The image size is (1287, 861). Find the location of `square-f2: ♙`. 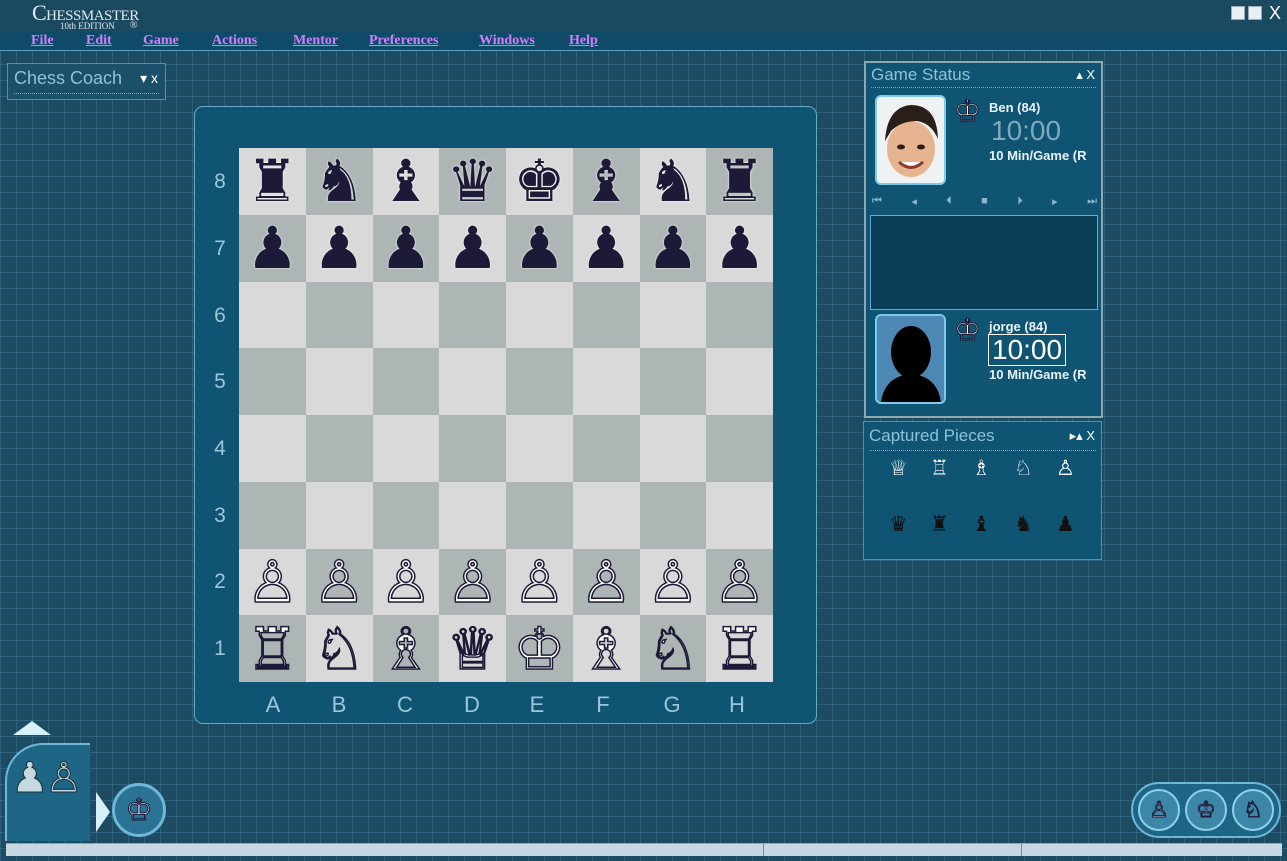

square-f2: ♙ is located at coordinates (606, 582).